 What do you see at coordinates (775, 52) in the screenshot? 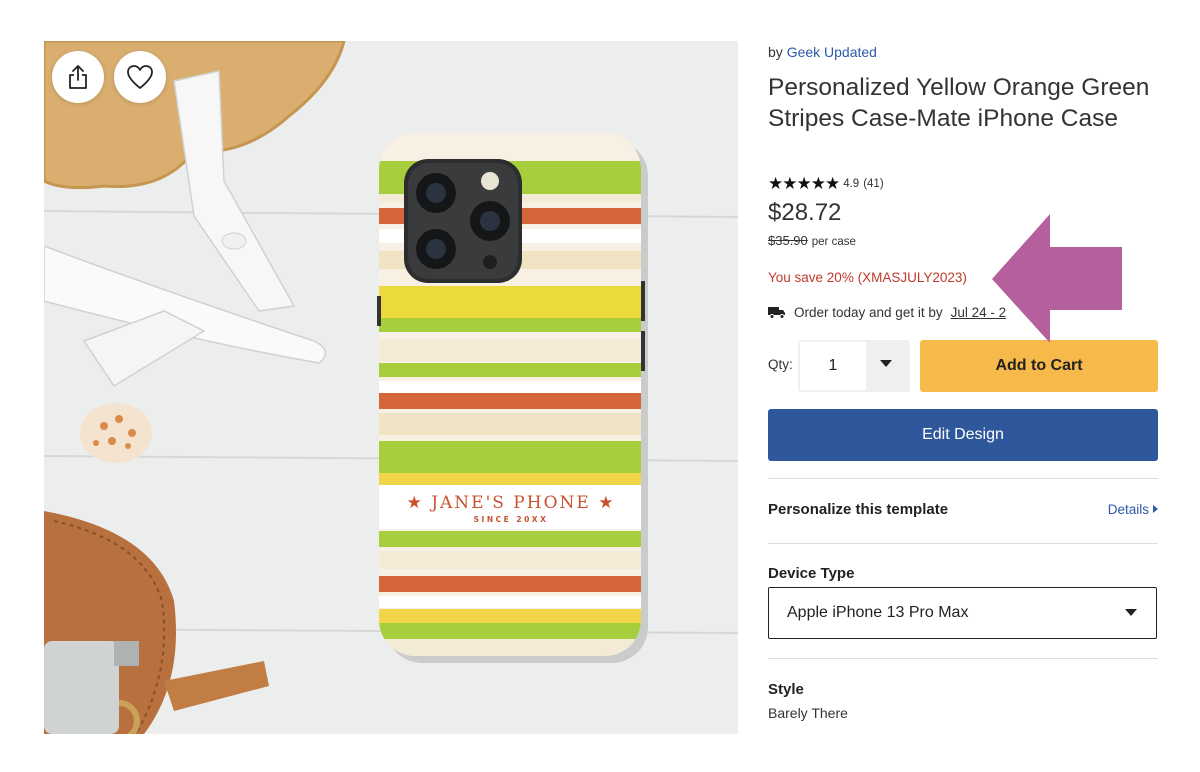
I see `by-prefix: by` at bounding box center [775, 52].